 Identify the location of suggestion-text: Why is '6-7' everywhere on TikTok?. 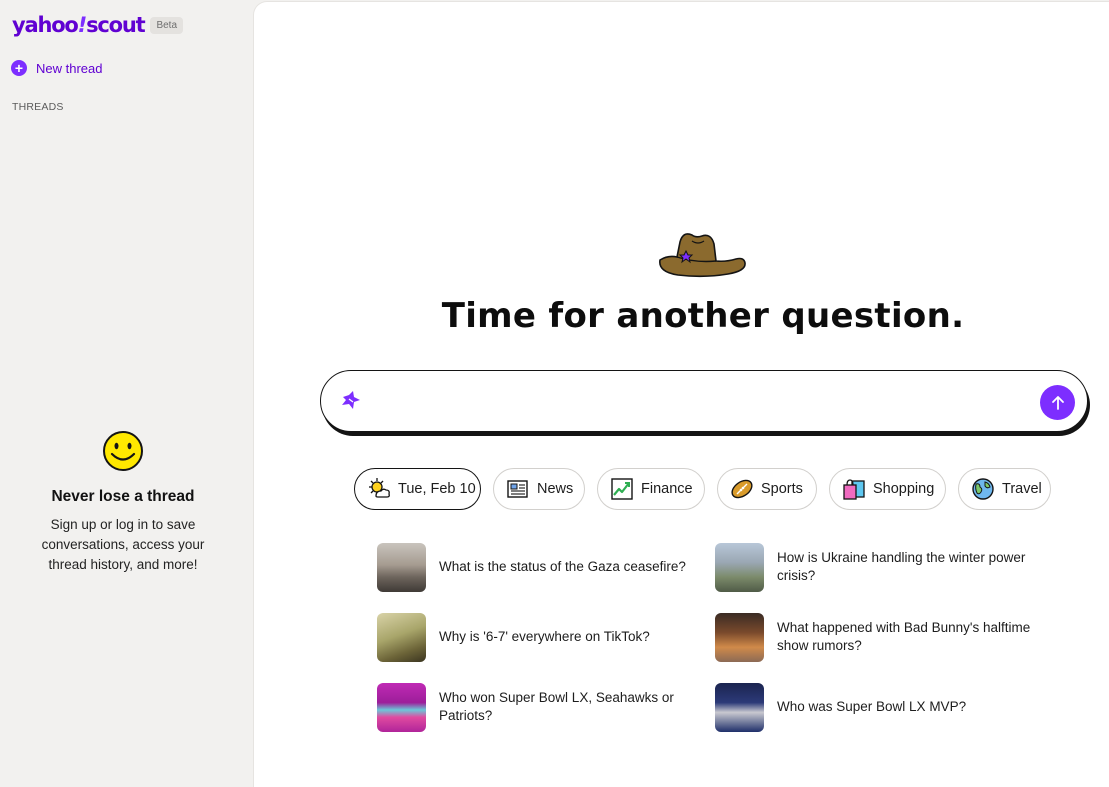
(544, 636).